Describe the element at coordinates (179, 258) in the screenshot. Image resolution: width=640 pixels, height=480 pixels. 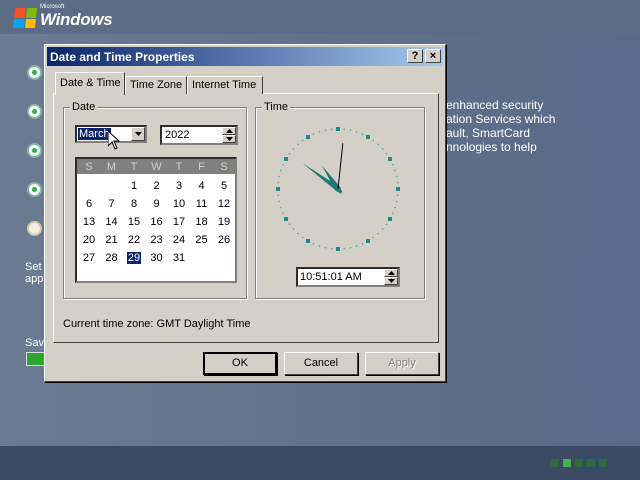
I see `calendar-day: 31` at that location.